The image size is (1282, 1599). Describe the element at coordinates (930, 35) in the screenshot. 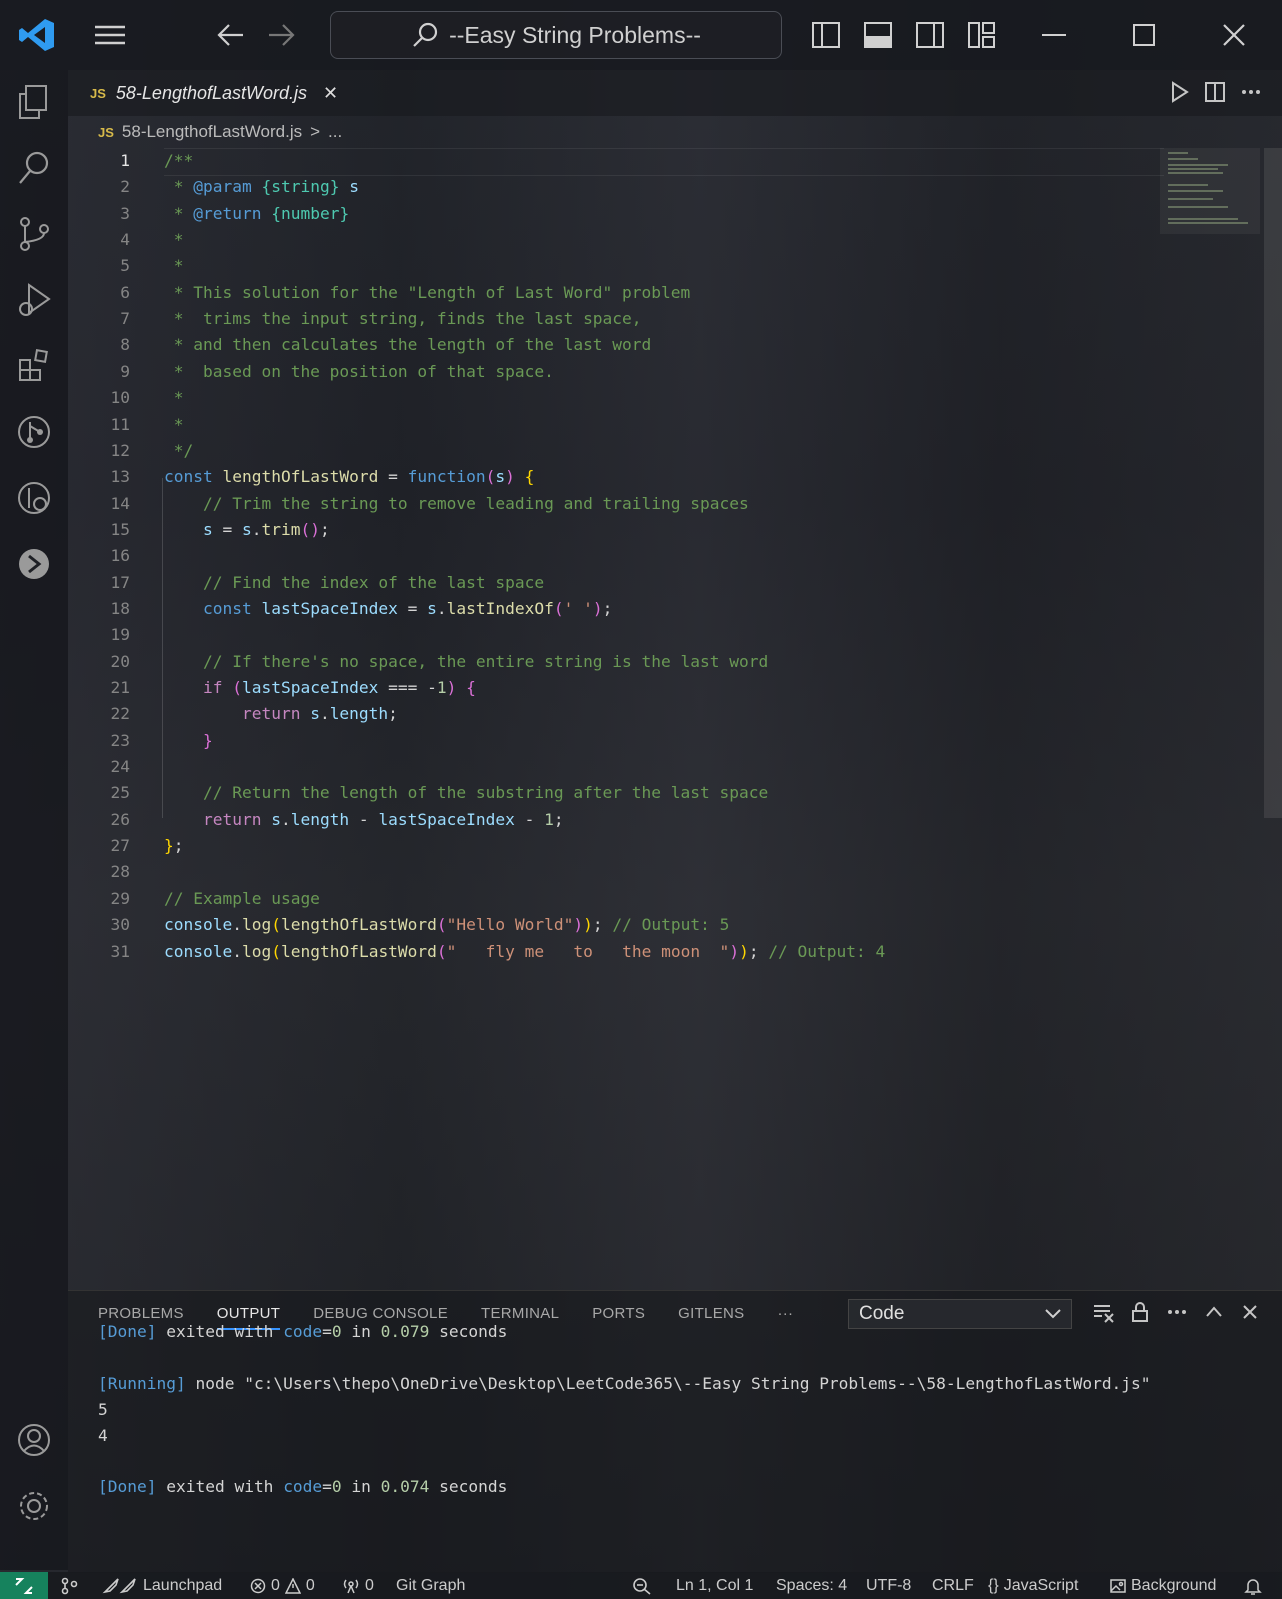

I see `toggle-secondary-sidebar-icon` at that location.